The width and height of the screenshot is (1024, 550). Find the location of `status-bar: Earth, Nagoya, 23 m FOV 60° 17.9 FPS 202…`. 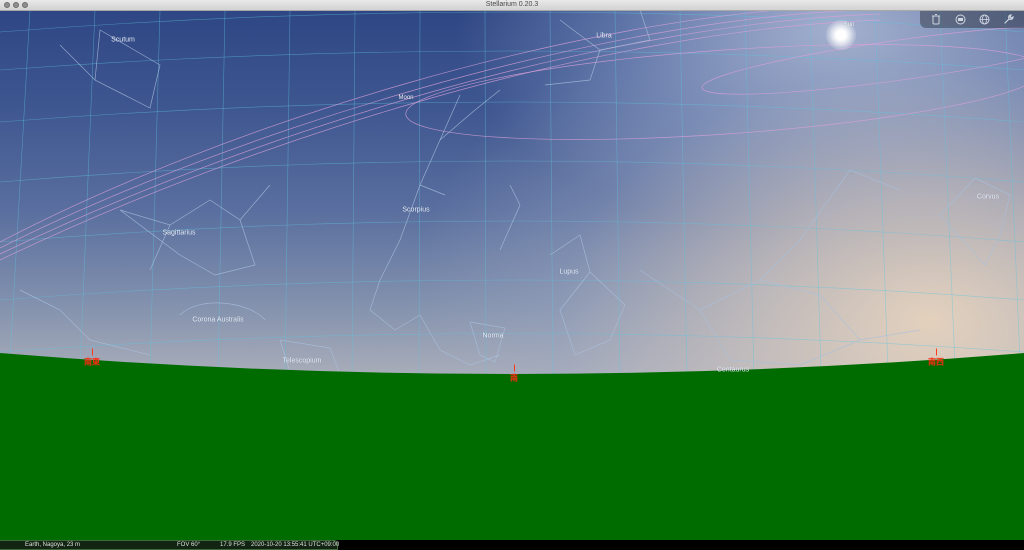

status-bar: Earth, Nagoya, 23 m FOV 60° 17.9 FPS 202… is located at coordinates (512, 545).